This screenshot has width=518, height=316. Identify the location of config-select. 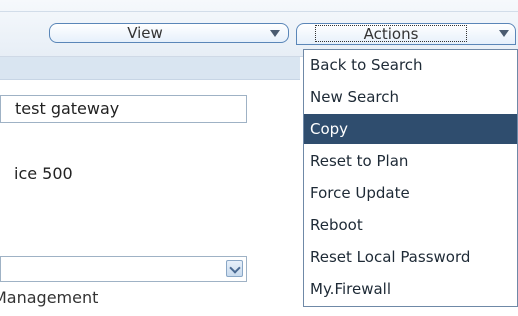
(123, 269).